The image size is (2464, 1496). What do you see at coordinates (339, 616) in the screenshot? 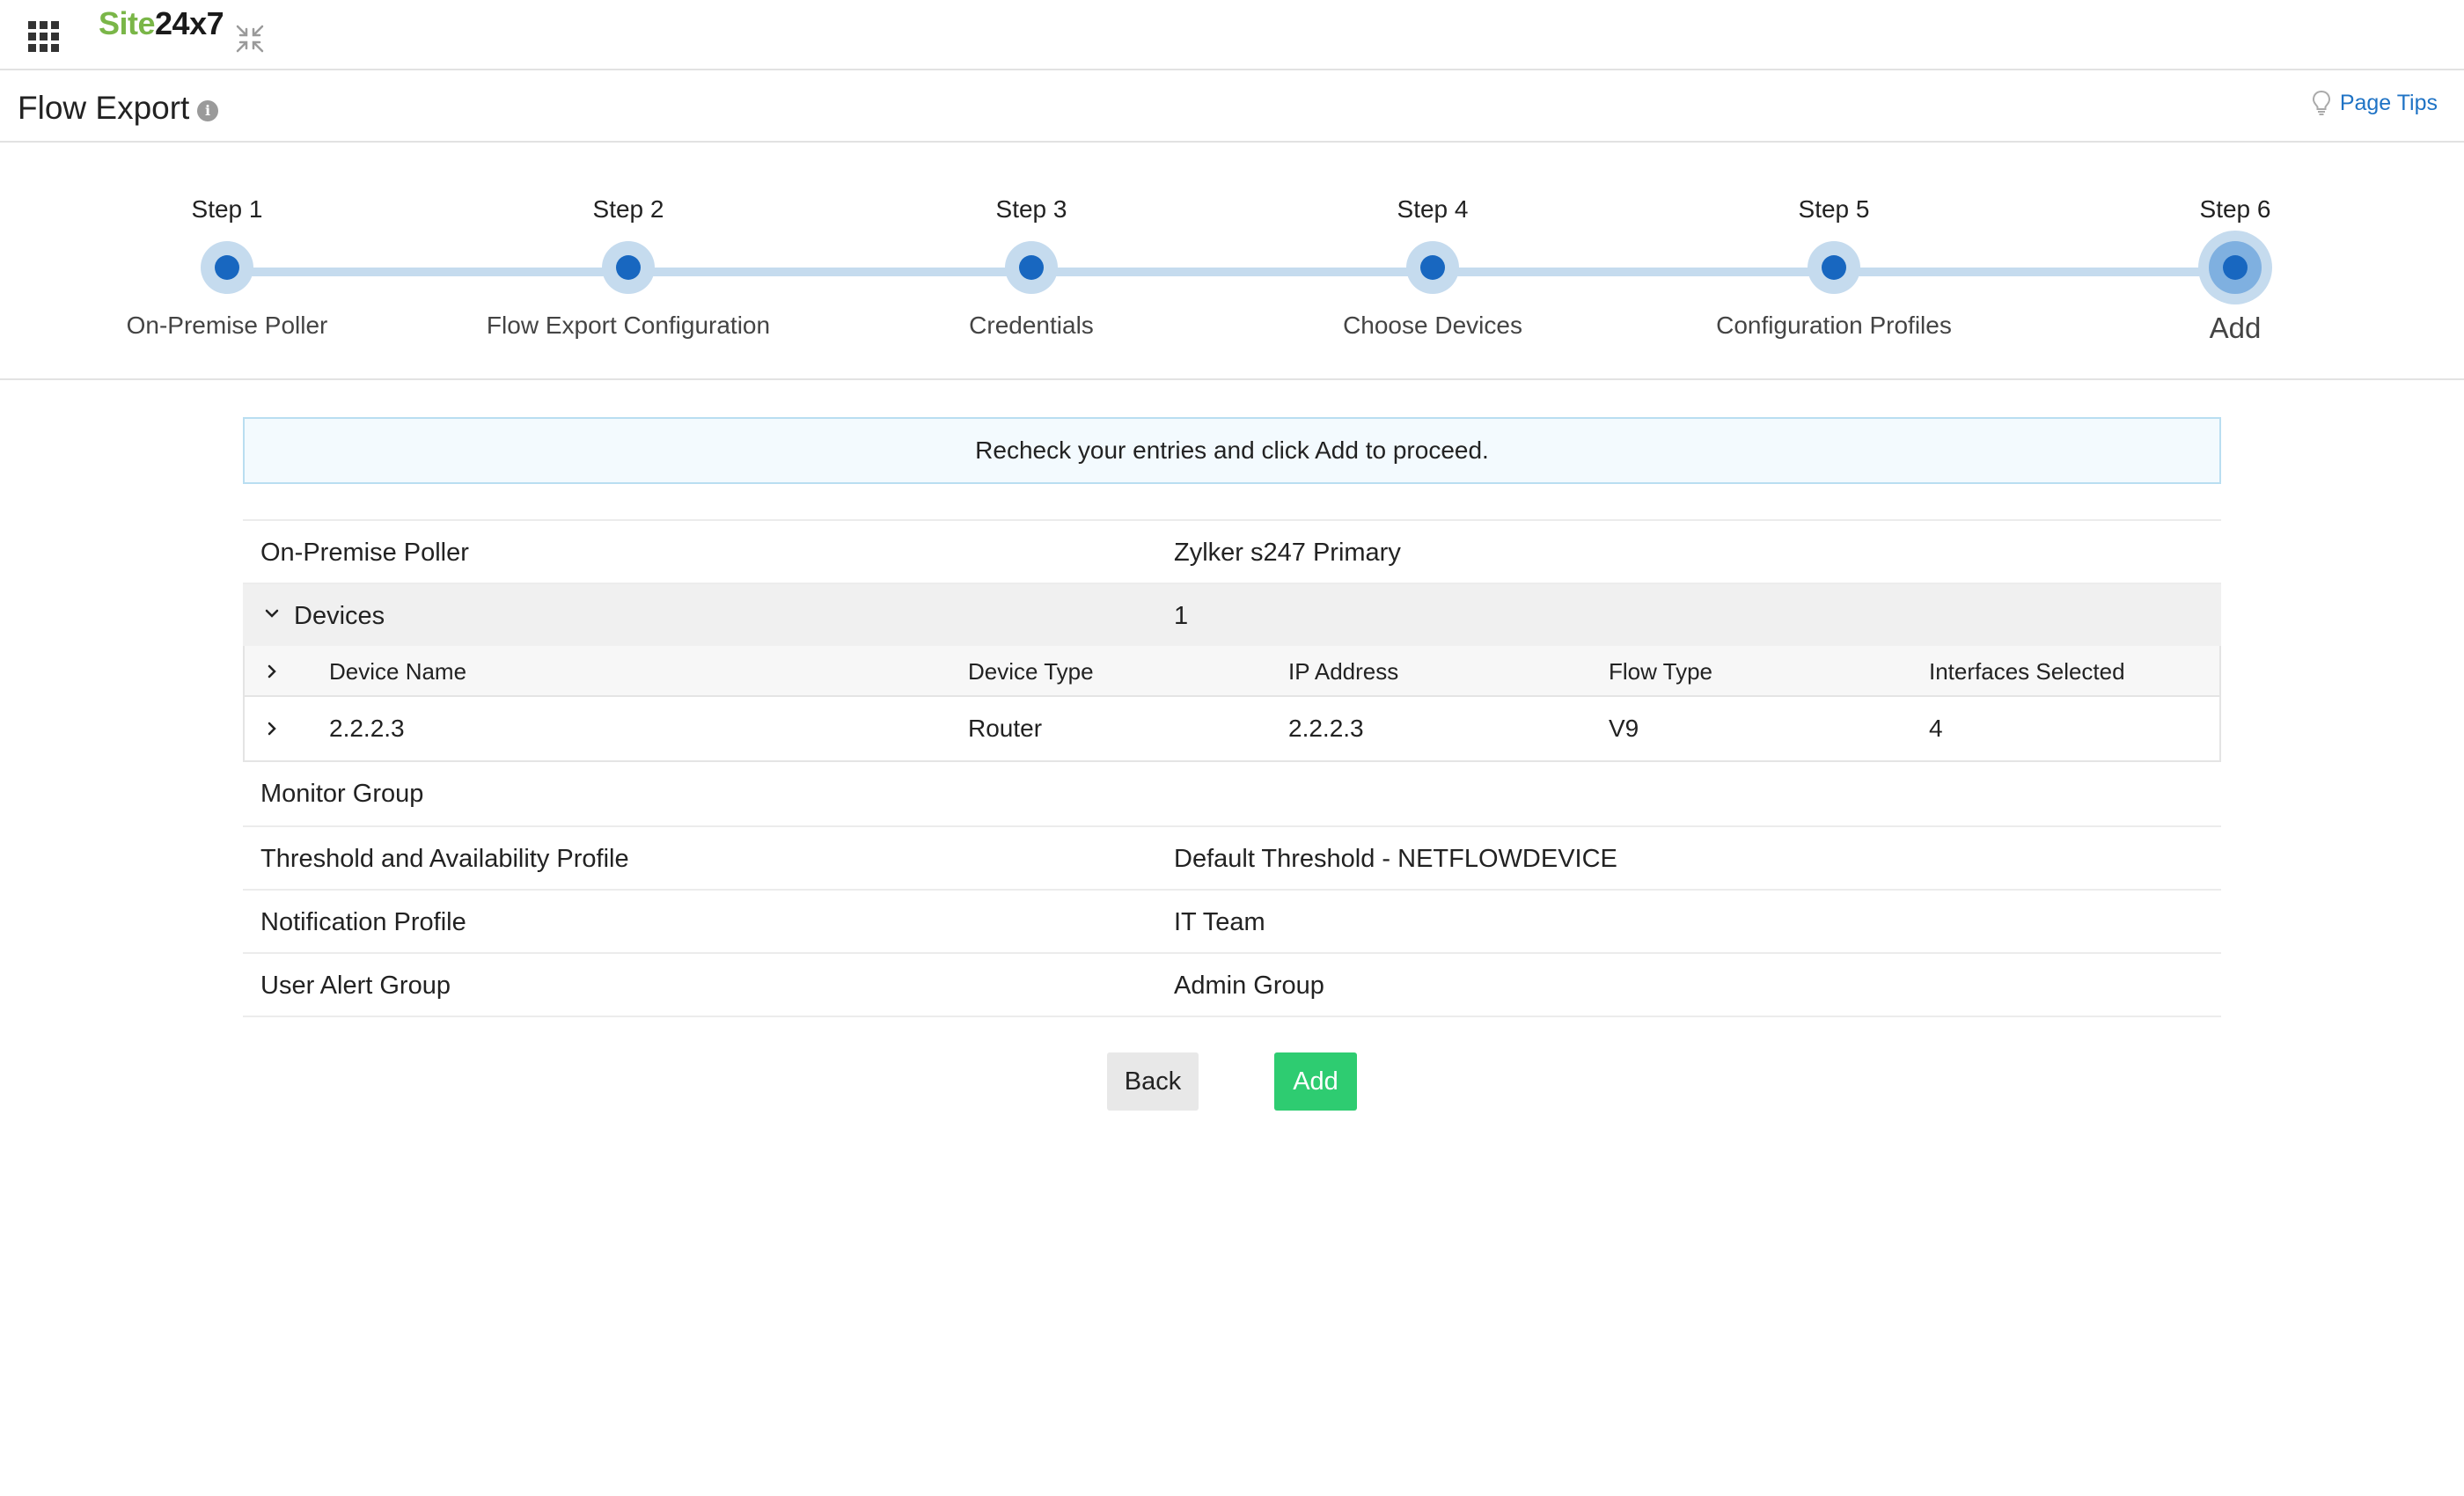
I see `row-label: Devices` at bounding box center [339, 616].